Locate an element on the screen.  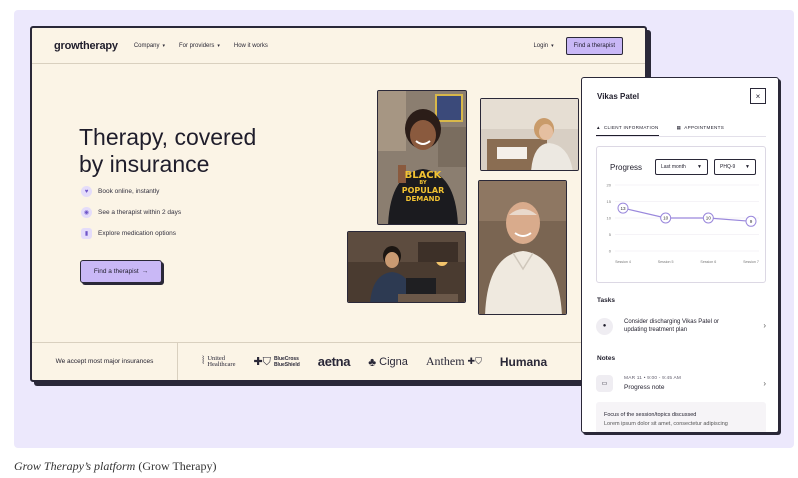
series-line is located at coordinates (687, 214).